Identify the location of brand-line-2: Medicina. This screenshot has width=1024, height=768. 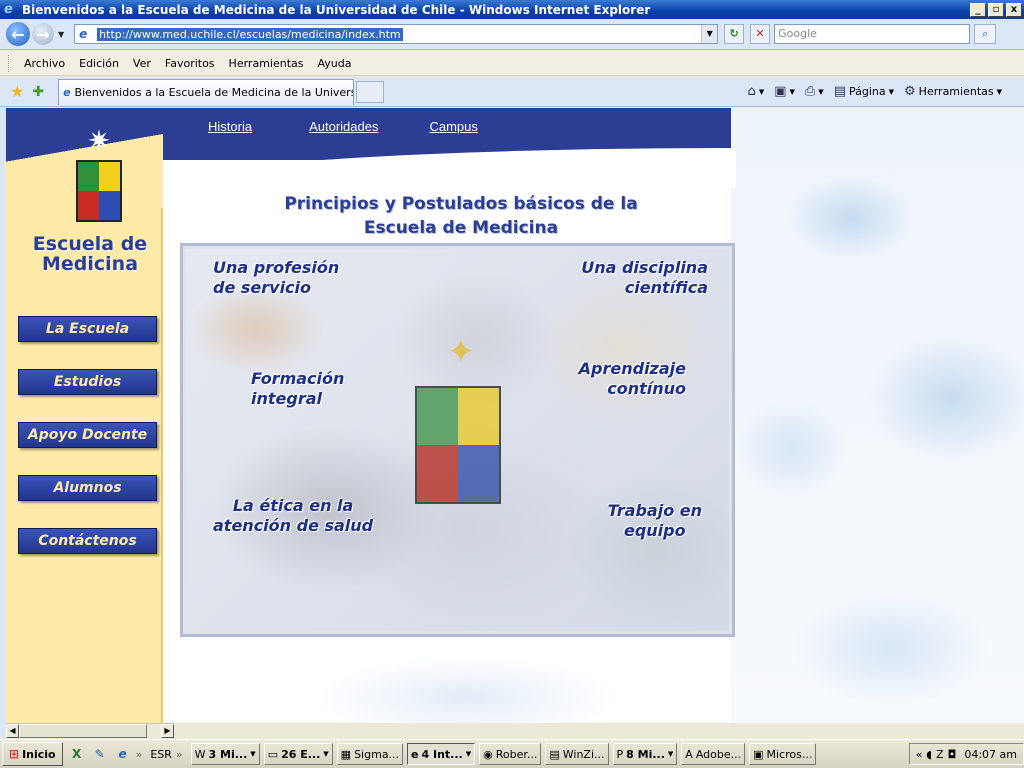
(90, 264).